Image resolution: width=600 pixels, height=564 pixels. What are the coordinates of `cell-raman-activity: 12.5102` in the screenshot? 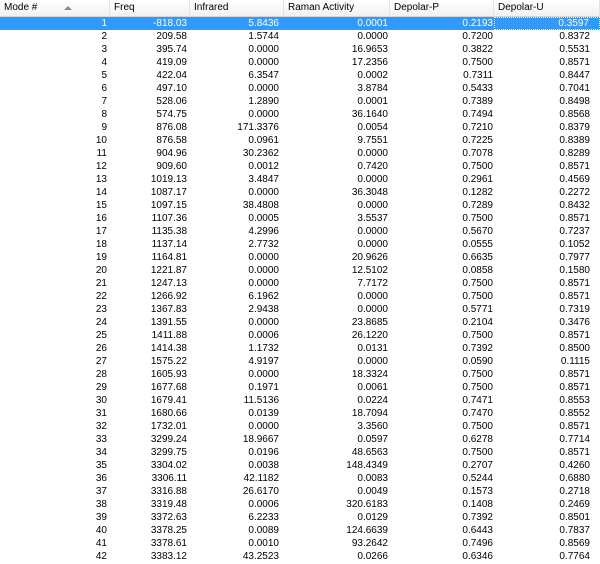 It's located at (369, 270).